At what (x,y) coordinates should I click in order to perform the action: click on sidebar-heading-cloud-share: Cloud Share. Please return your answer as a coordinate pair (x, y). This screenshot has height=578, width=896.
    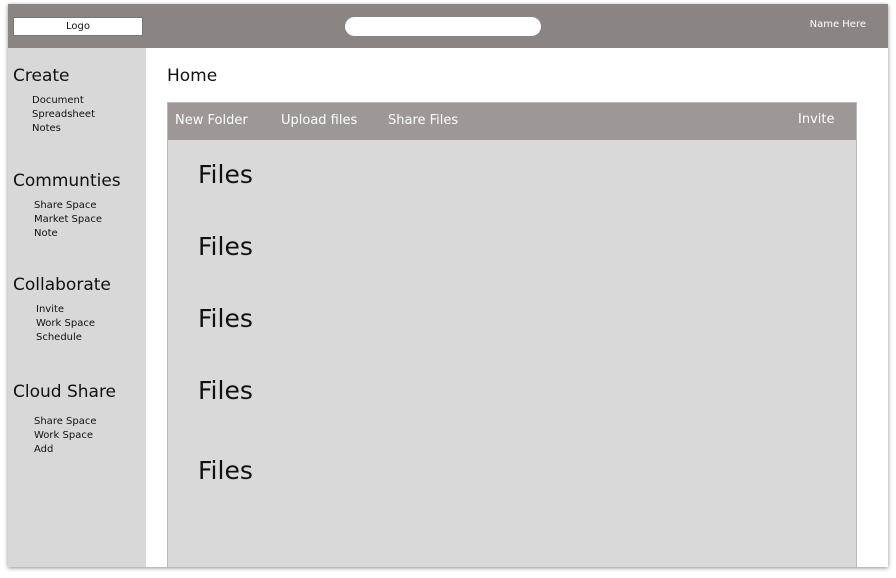
    Looking at the image, I should click on (65, 392).